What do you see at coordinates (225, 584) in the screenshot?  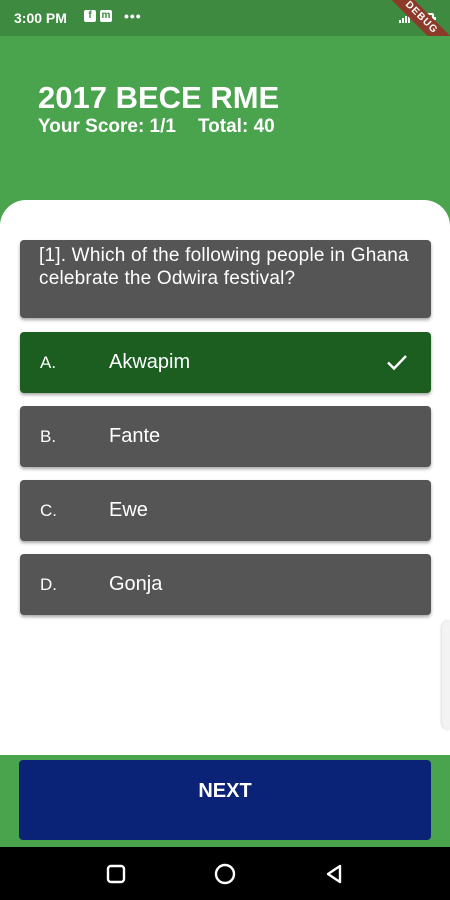 I see `option-d: D. Gonja` at bounding box center [225, 584].